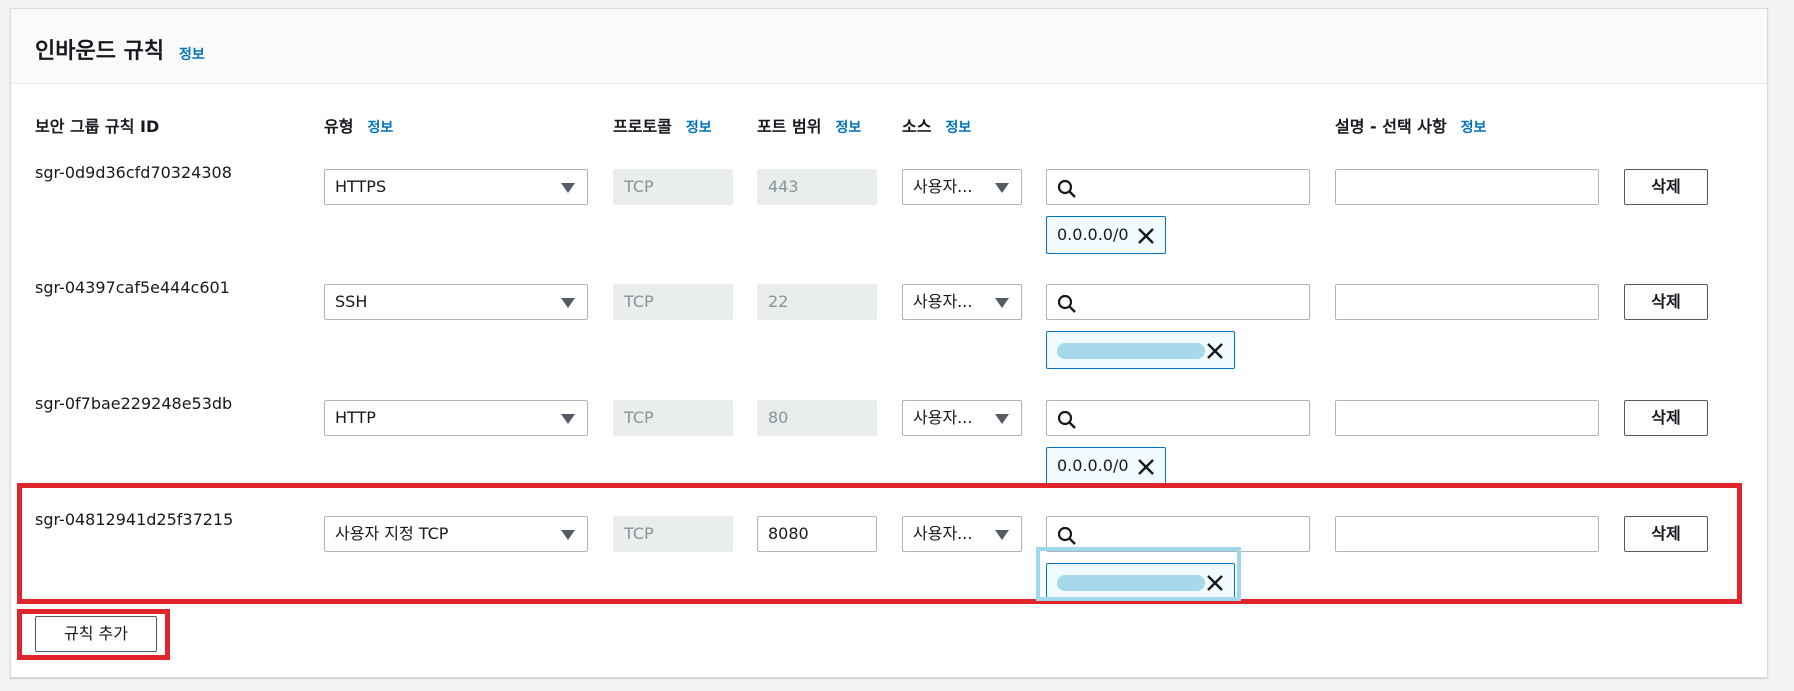 This screenshot has width=1794, height=691. Describe the element at coordinates (1131, 351) in the screenshot. I see `redacted-value` at that location.